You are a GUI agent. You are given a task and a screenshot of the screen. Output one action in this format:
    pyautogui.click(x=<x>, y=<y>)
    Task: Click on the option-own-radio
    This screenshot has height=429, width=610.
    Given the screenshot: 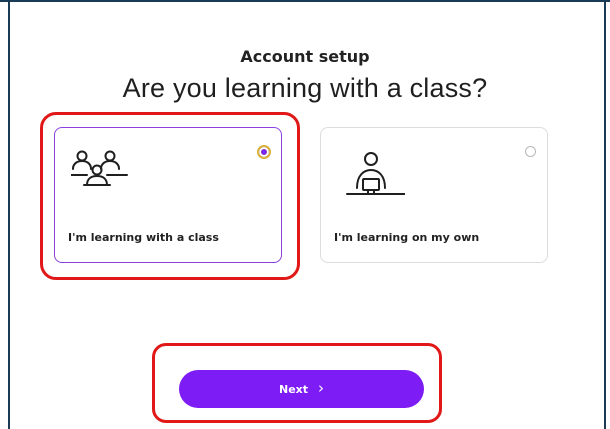 What is the action you would take?
    pyautogui.click(x=530, y=151)
    